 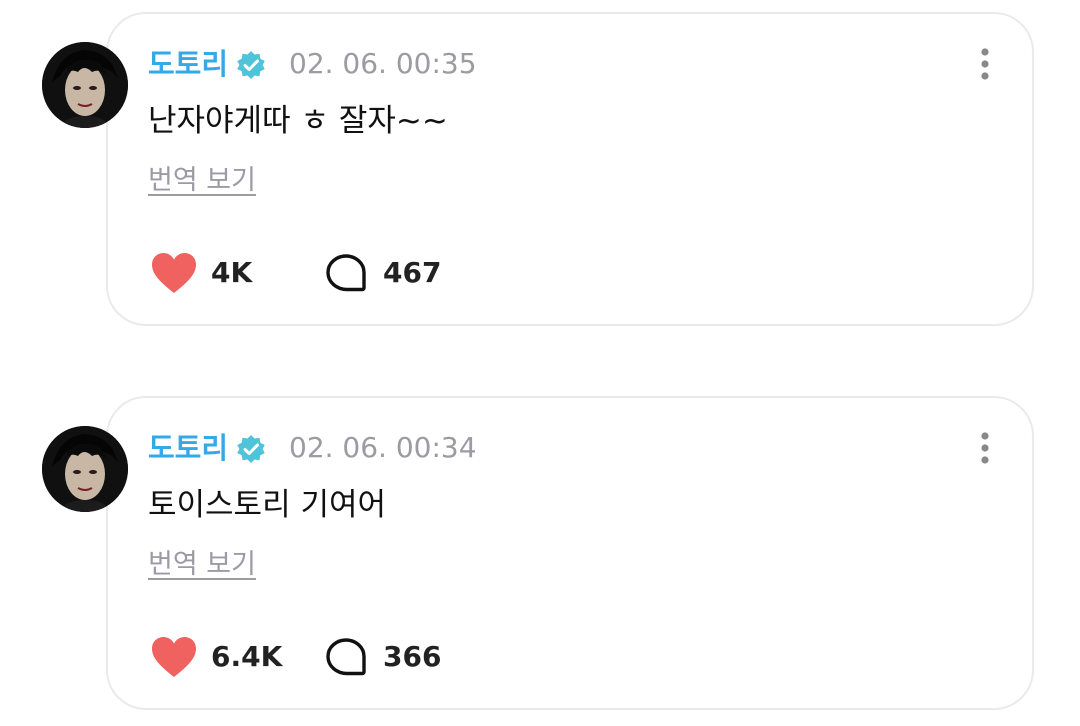 I want to click on post-timestamp: 02. 06. 00:35, so click(x=383, y=63).